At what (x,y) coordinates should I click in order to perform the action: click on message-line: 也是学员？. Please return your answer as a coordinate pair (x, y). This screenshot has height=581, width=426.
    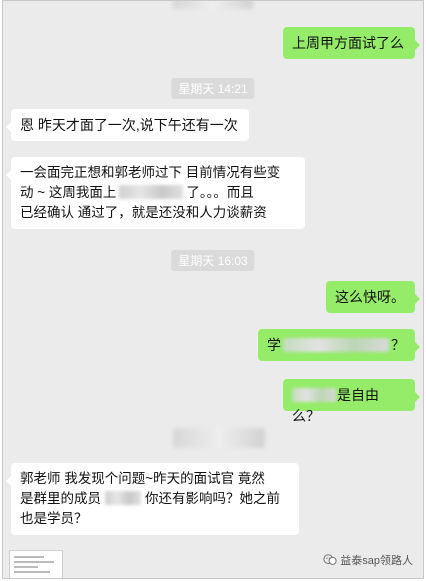
    Looking at the image, I should click on (54, 518).